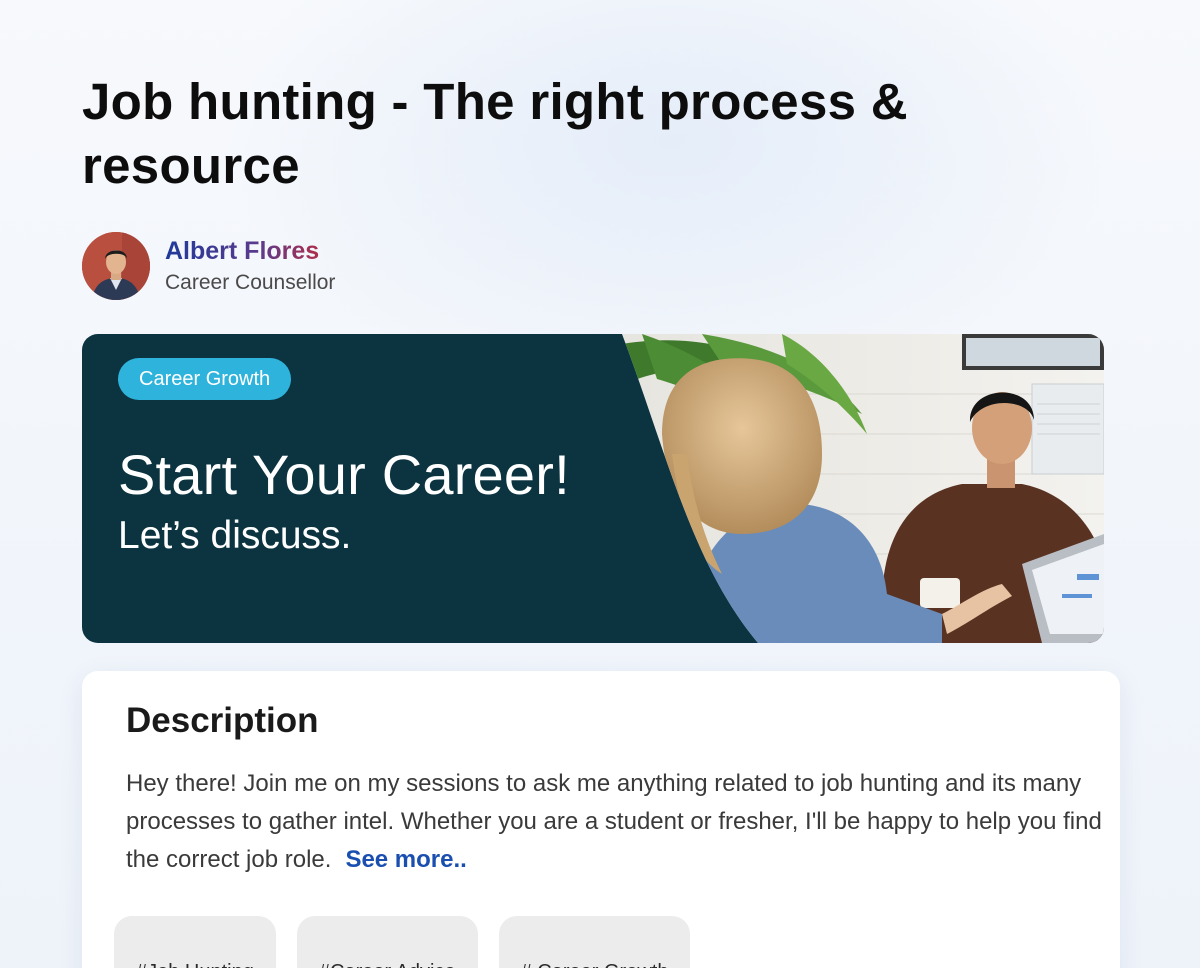 The width and height of the screenshot is (1200, 968). What do you see at coordinates (344, 474) in the screenshot?
I see `banner-headline: Start Your Career!` at bounding box center [344, 474].